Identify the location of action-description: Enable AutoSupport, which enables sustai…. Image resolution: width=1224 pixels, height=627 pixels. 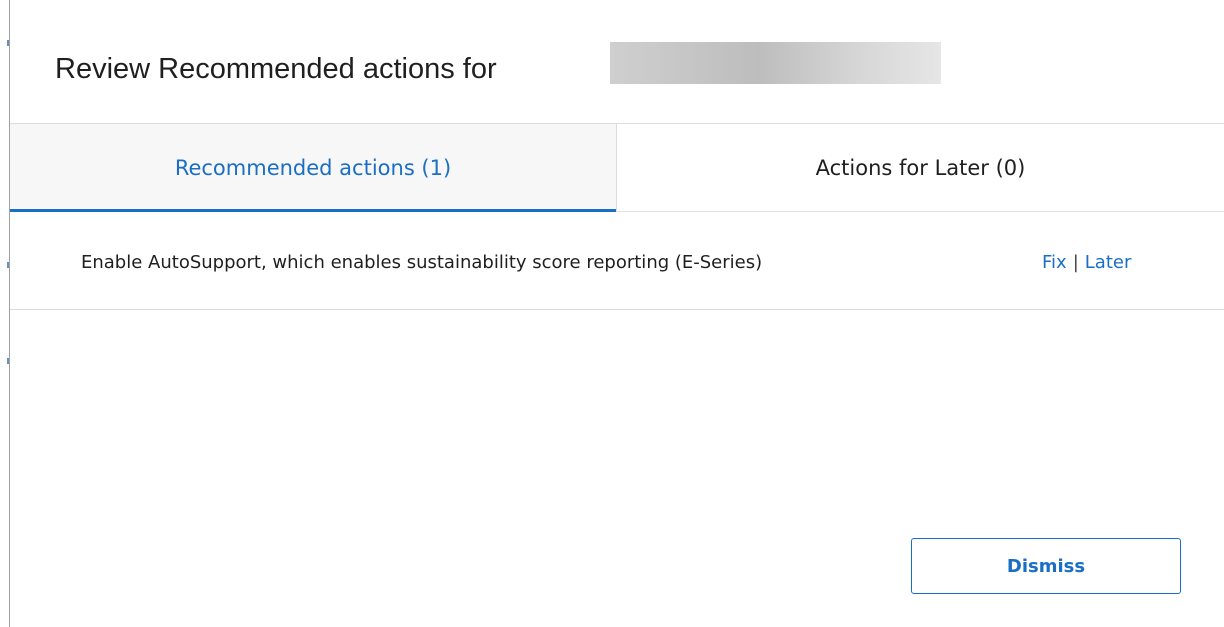
(422, 262).